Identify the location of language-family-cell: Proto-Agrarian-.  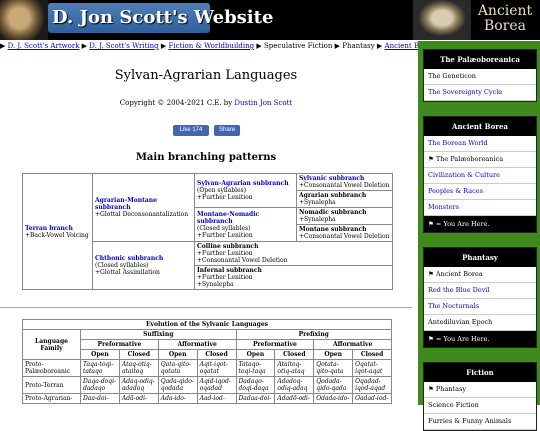
(51, 398).